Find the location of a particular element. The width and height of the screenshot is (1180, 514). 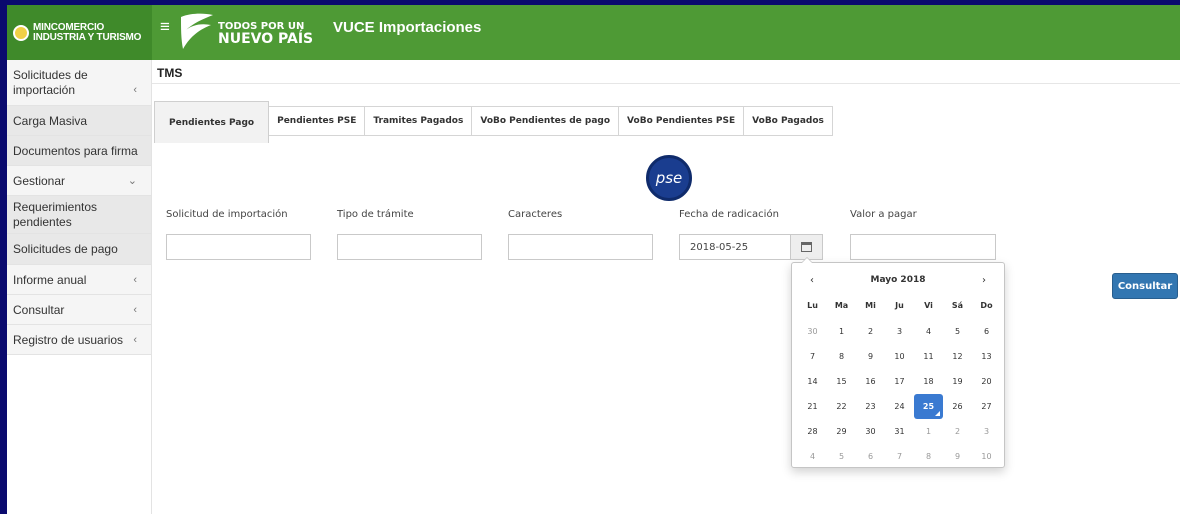

app-title: VUCE Importaciones is located at coordinates (407, 27).